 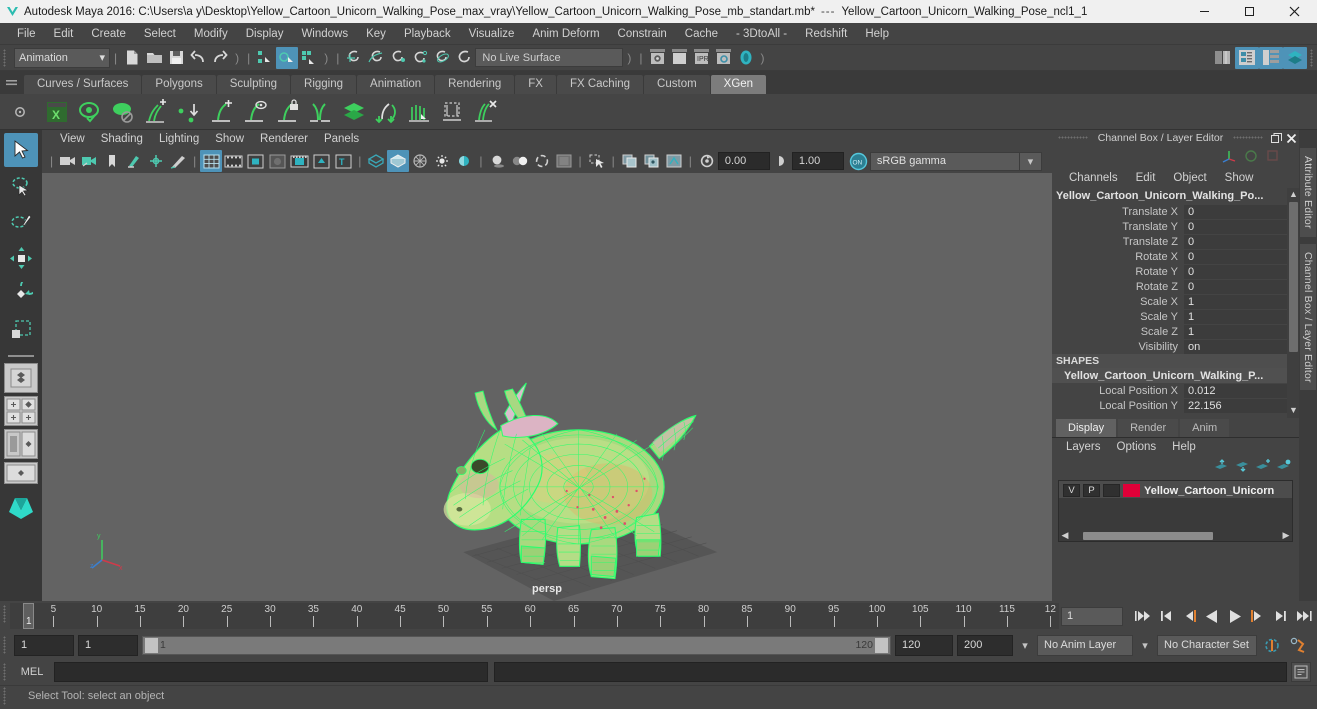 I want to click on shelf-tab-rendering: Rendering, so click(x=475, y=84).